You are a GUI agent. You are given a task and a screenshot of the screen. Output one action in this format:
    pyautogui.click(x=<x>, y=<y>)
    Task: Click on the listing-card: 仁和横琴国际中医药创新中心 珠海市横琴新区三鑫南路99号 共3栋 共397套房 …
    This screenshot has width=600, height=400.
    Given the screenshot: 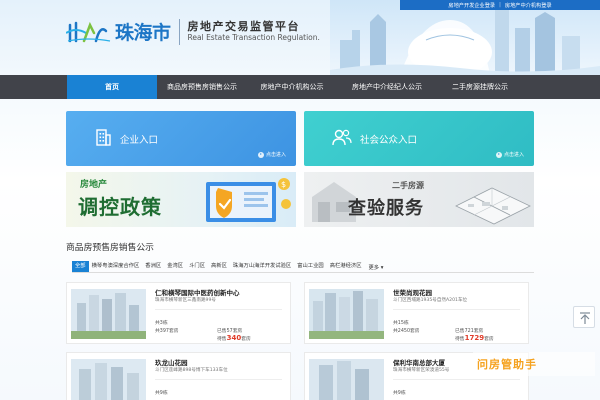 What is the action you would take?
    pyautogui.click(x=178, y=313)
    